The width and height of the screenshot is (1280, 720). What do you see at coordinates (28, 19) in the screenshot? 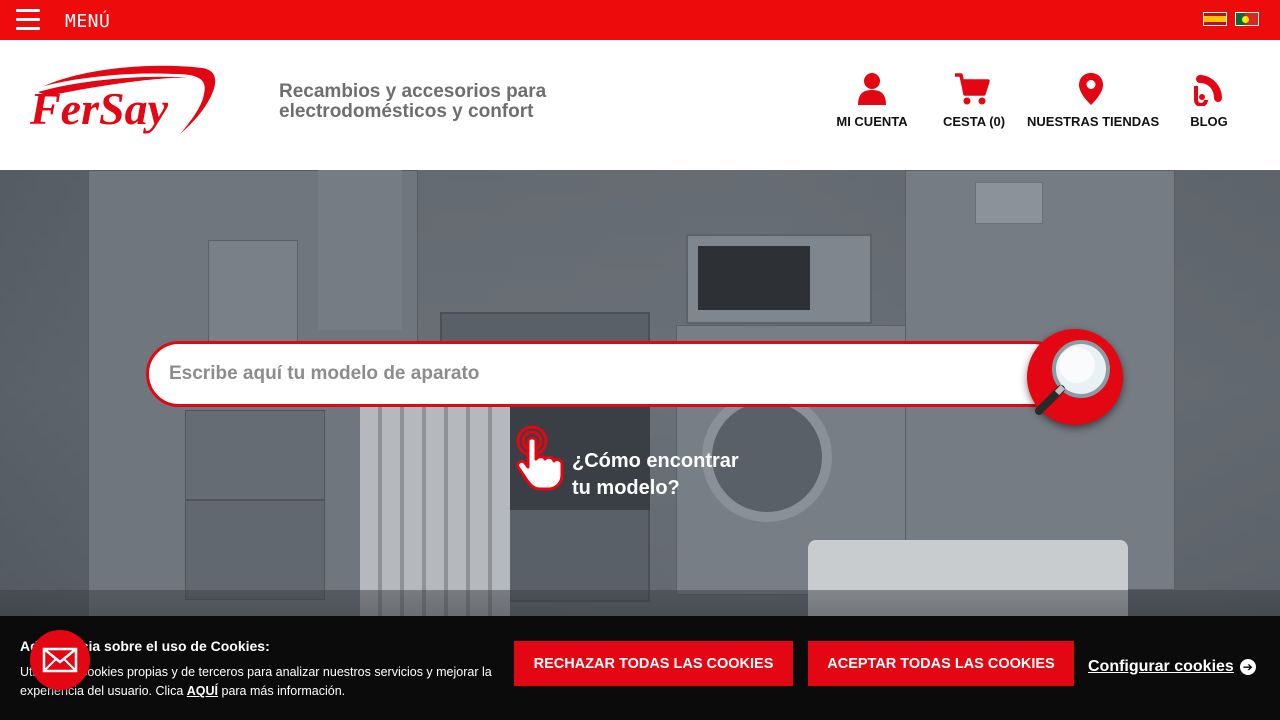
I see `hamburger-menu-icon` at bounding box center [28, 19].